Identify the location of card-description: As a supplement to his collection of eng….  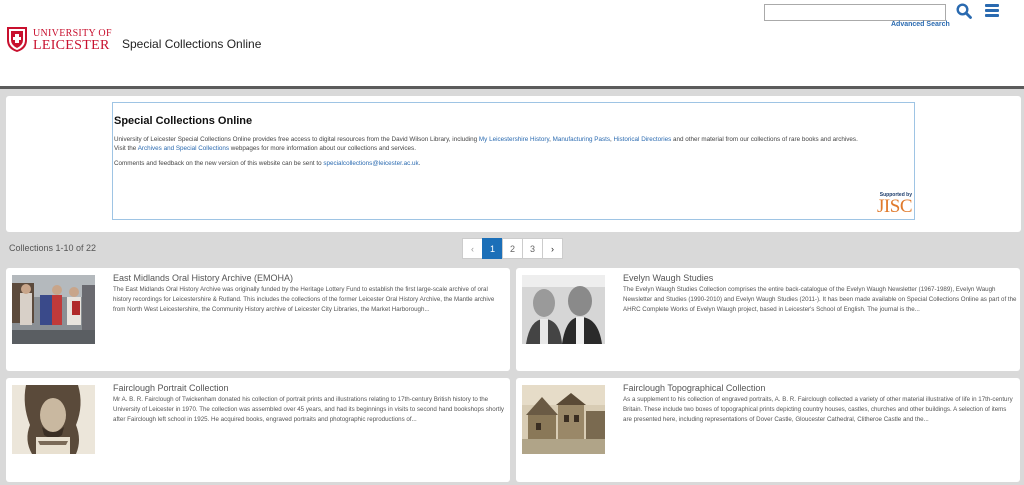
(818, 409).